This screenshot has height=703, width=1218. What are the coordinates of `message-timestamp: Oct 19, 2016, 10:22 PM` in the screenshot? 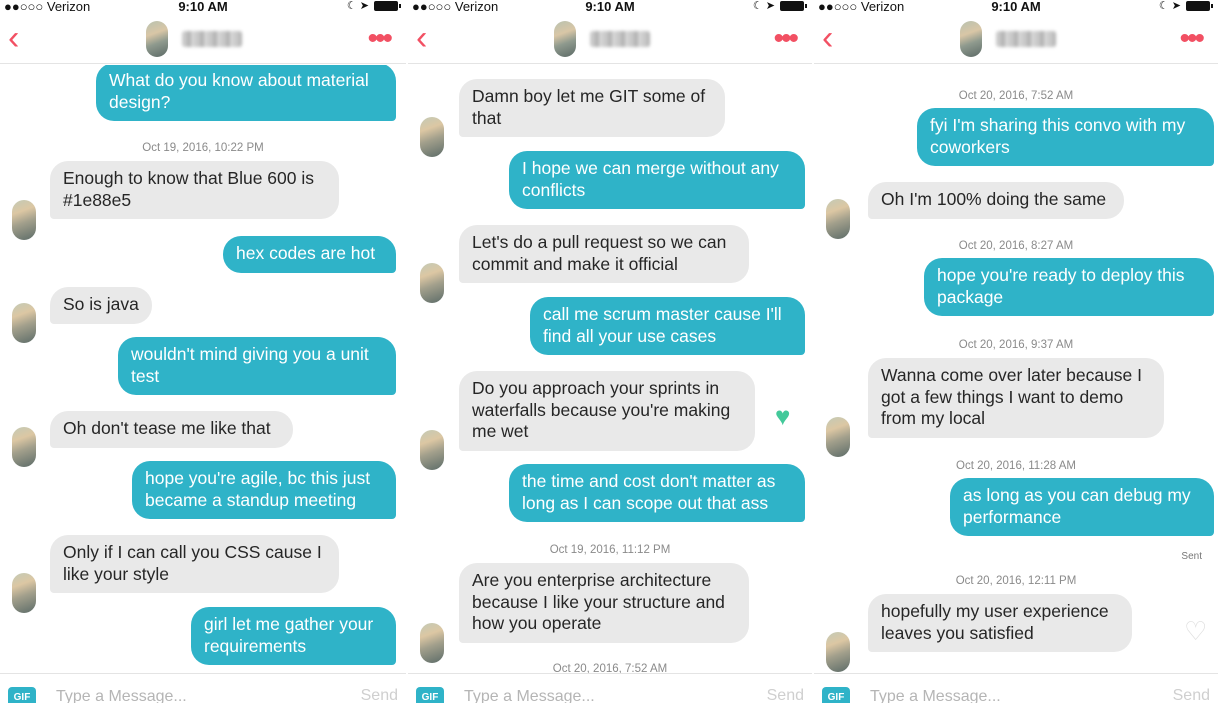 It's located at (203, 148).